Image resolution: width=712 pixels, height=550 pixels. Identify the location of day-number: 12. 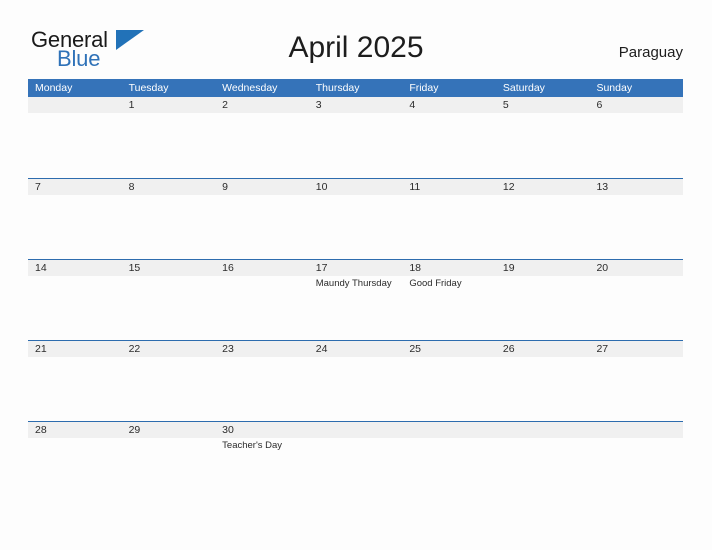
(543, 187).